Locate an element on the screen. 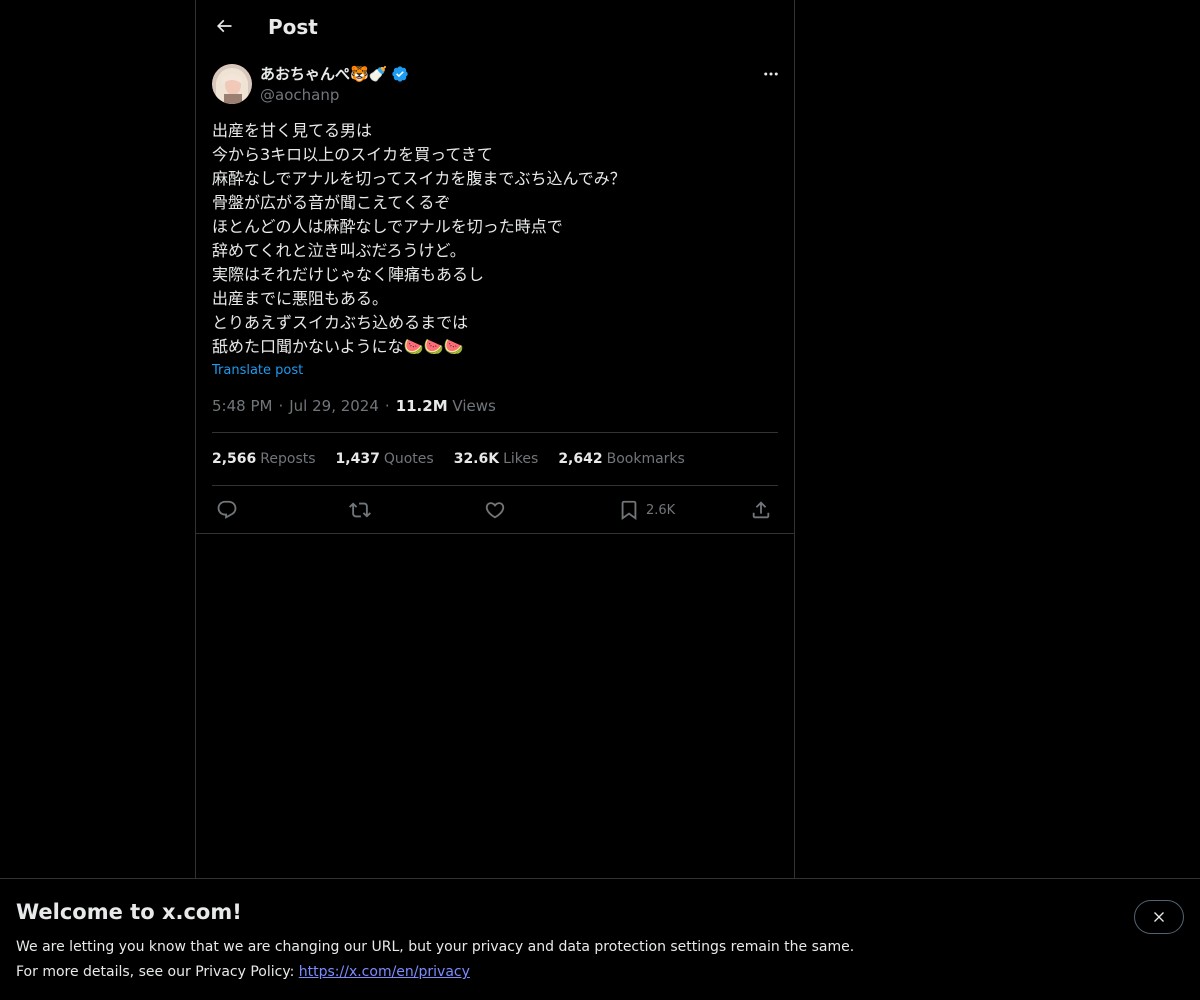 Image resolution: width=1200 pixels, height=1000 pixels. avatar is located at coordinates (232, 84).